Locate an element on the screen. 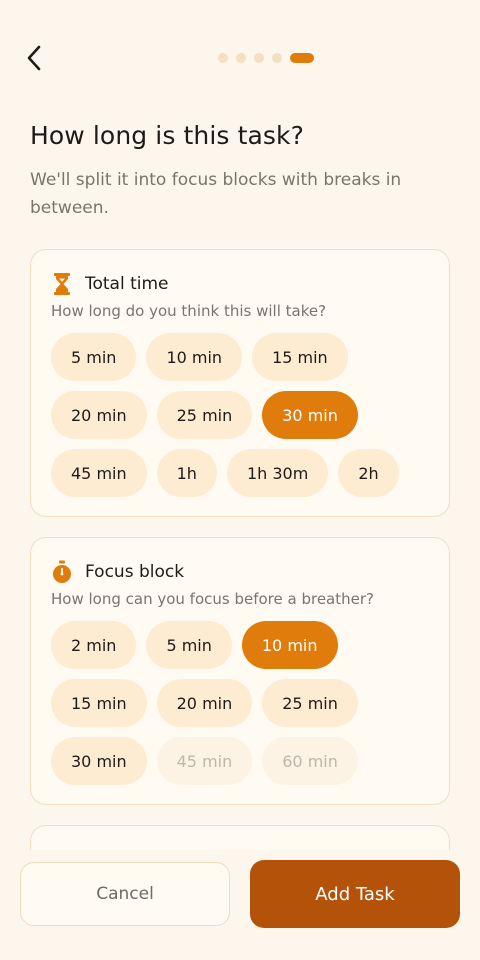  top-bar is located at coordinates (240, 58).